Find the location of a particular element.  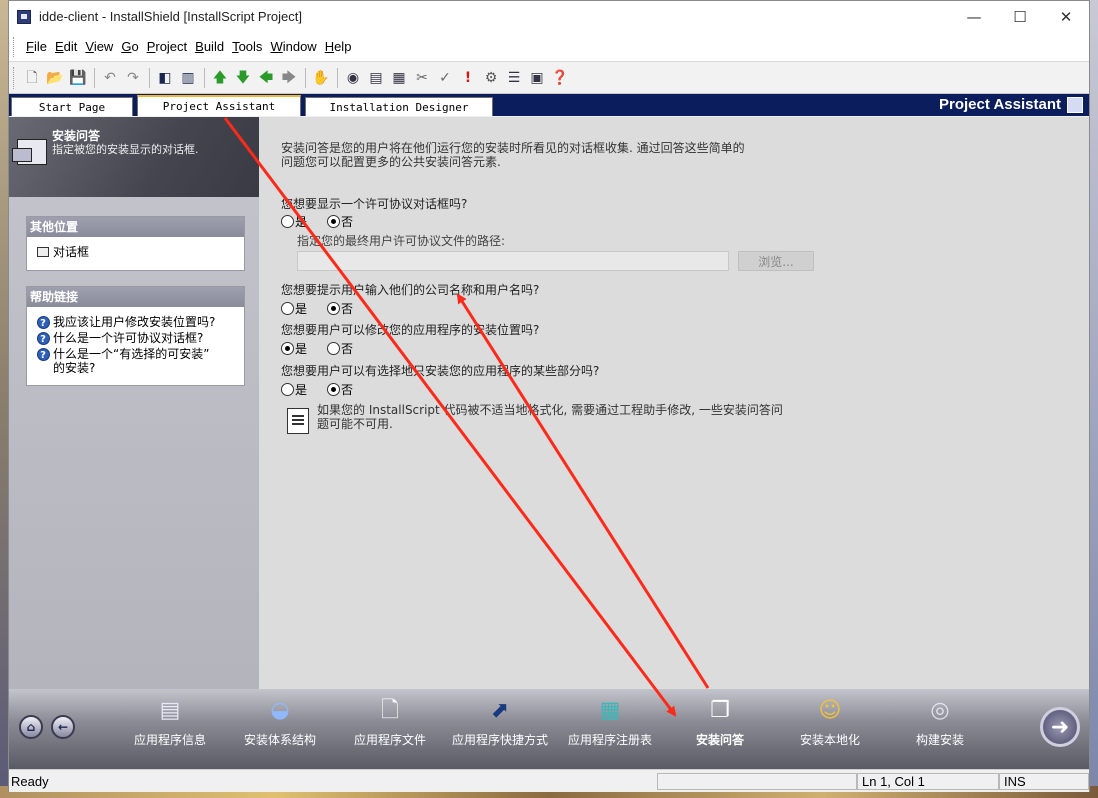

undo-icon: ↶ is located at coordinates (110, 78).